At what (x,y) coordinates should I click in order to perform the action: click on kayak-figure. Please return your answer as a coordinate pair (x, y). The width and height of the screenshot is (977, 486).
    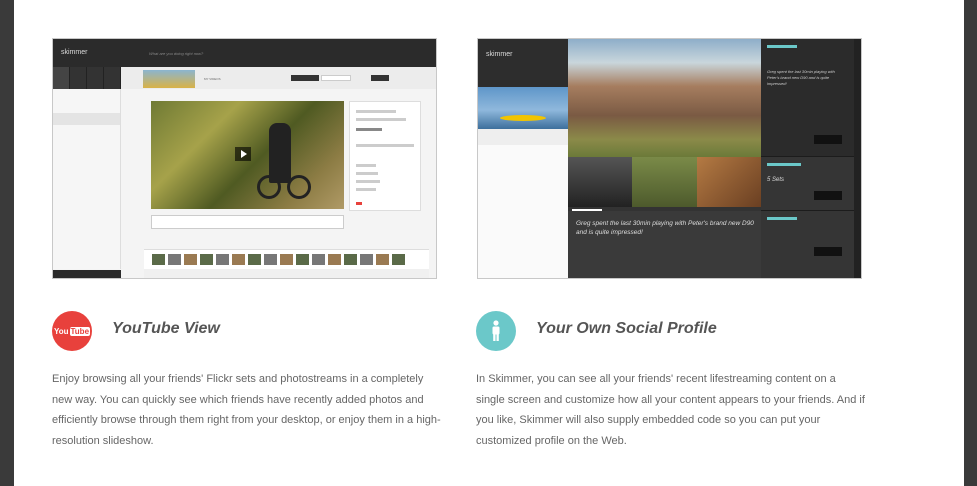
    Looking at the image, I should click on (523, 118).